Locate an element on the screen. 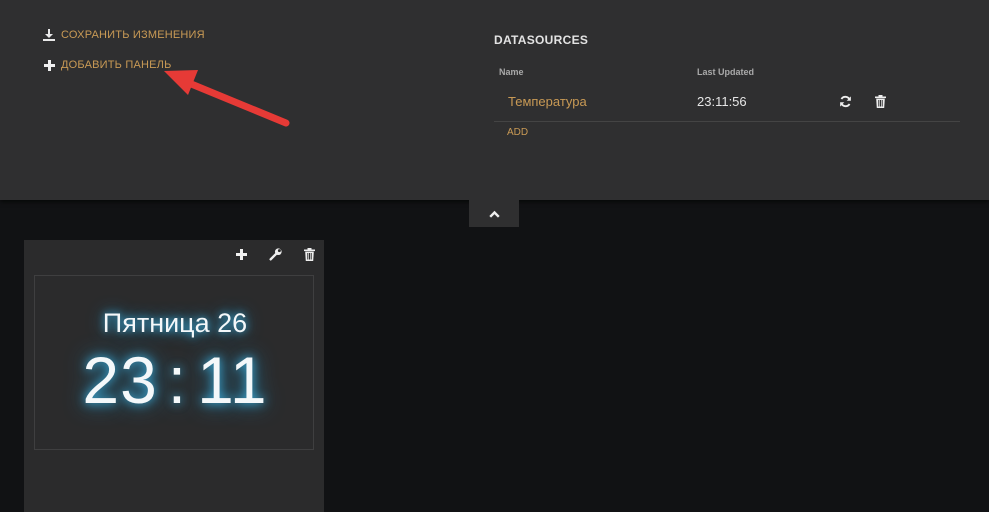  column-header-last-updated: Last Updated is located at coordinates (726, 72).